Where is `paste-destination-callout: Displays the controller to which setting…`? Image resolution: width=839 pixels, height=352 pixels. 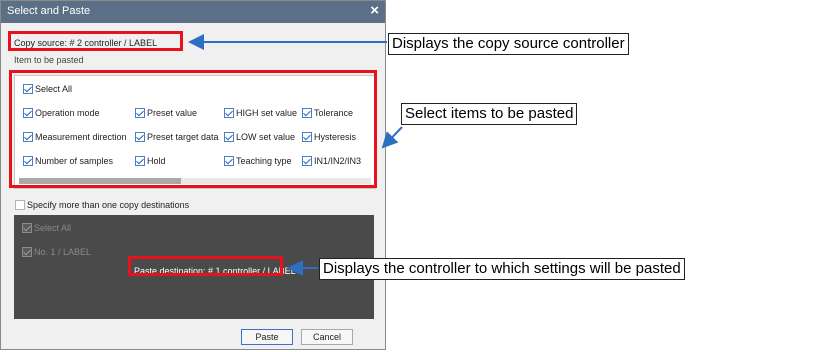 paste-destination-callout: Displays the controller to which setting… is located at coordinates (502, 269).